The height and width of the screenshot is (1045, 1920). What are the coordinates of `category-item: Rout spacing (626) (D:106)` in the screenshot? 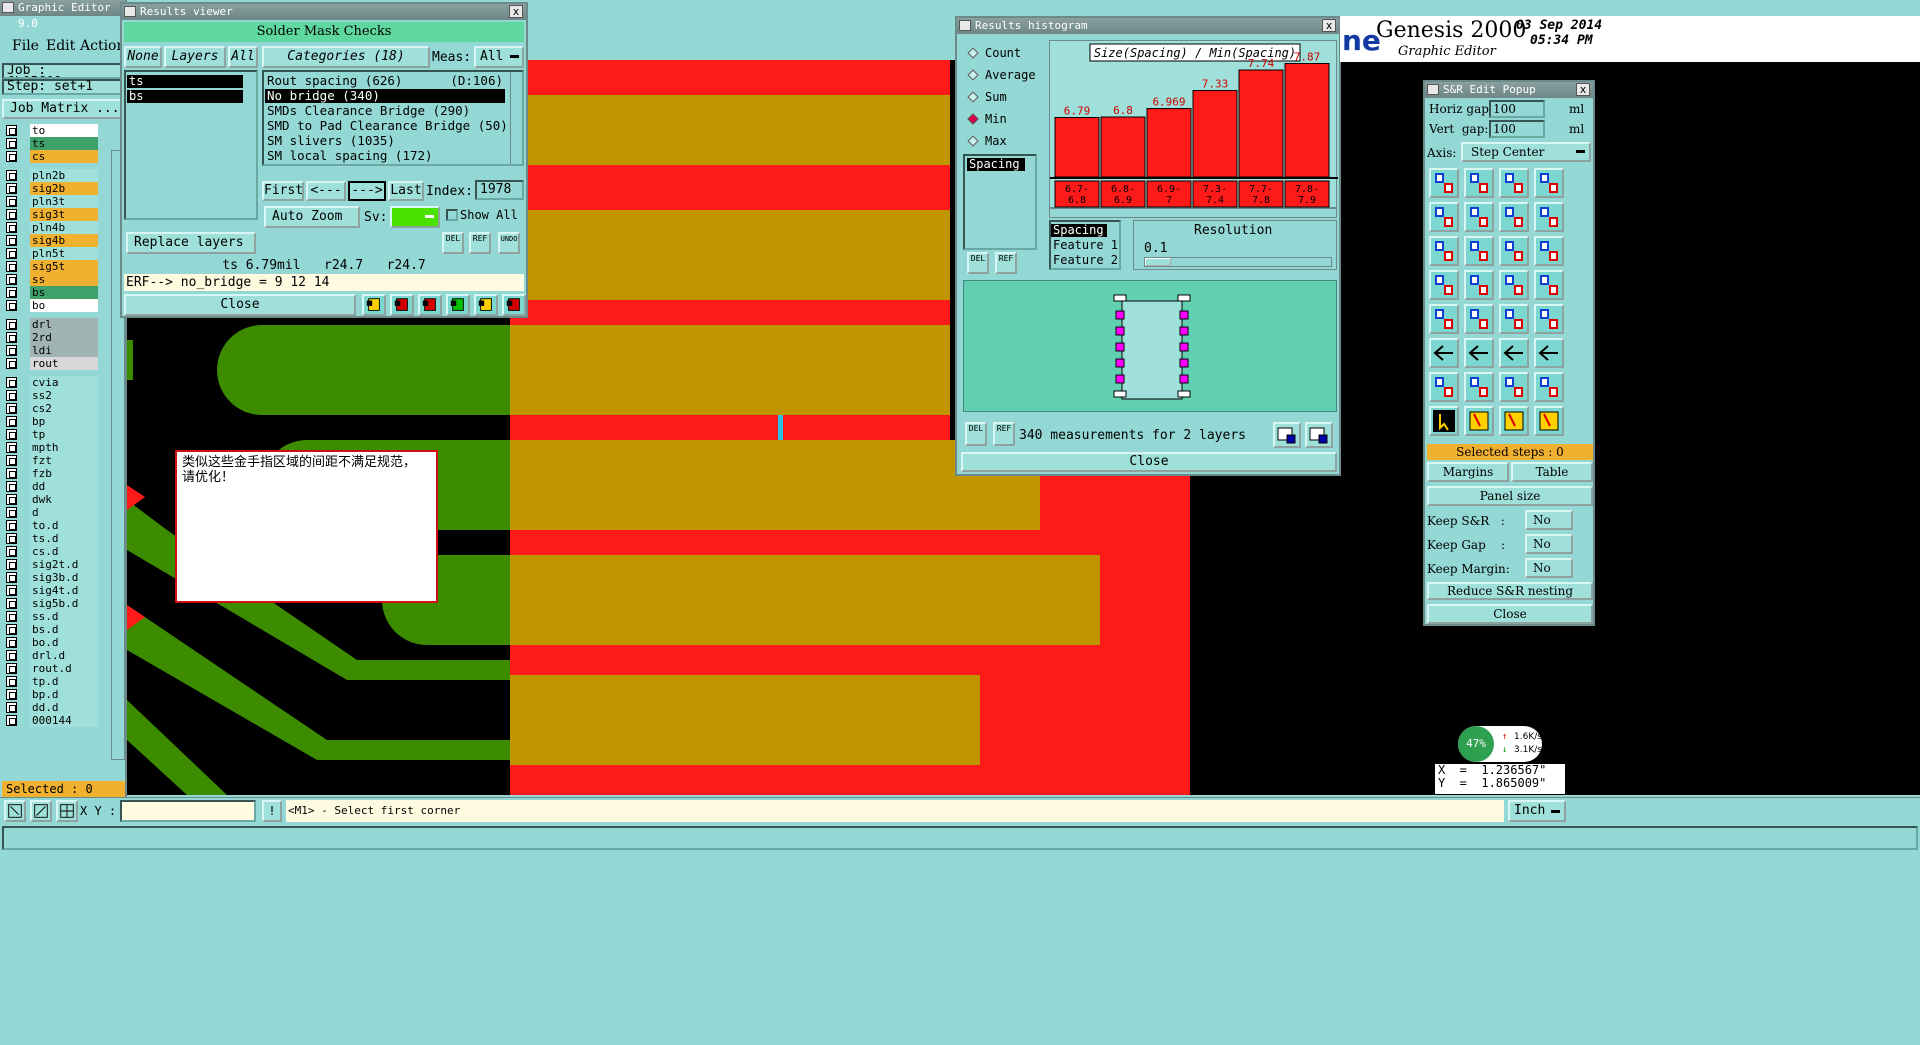 It's located at (385, 81).